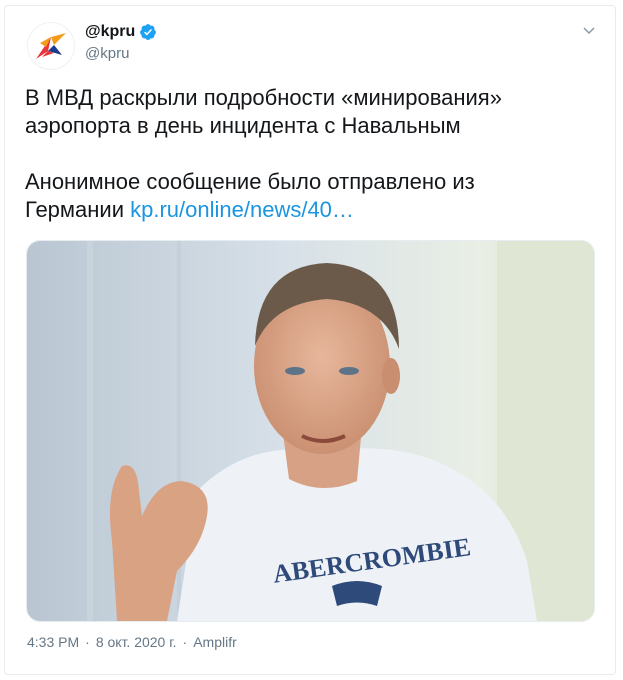 The width and height of the screenshot is (623, 680). I want to click on kp-logo-icon, so click(51, 46).